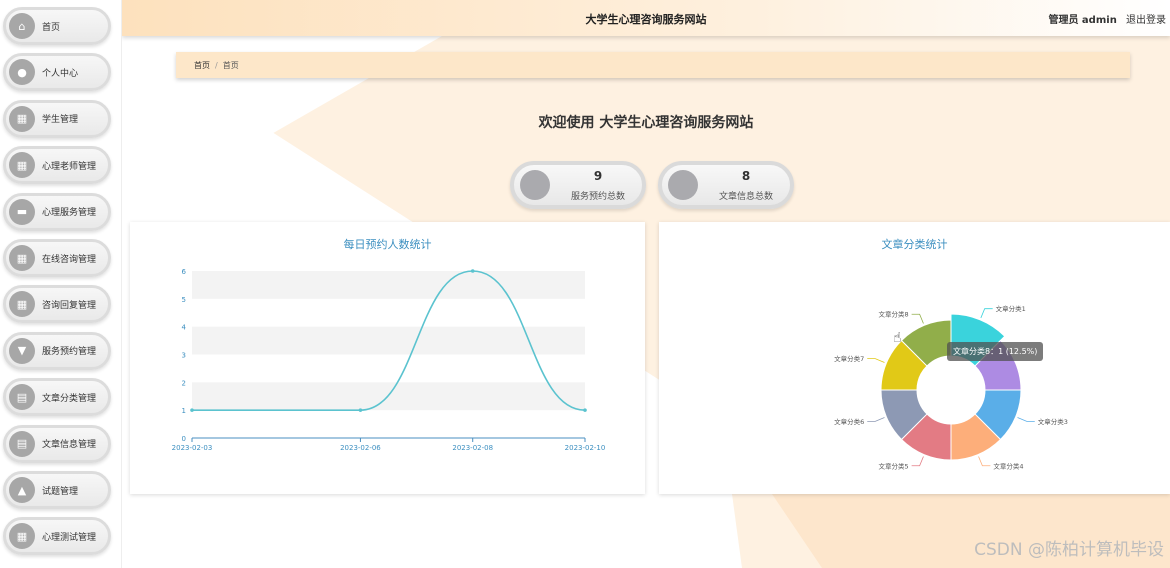 The image size is (1170, 568). I want to click on sidebar-item: ▲ 试题管理, so click(57, 490).